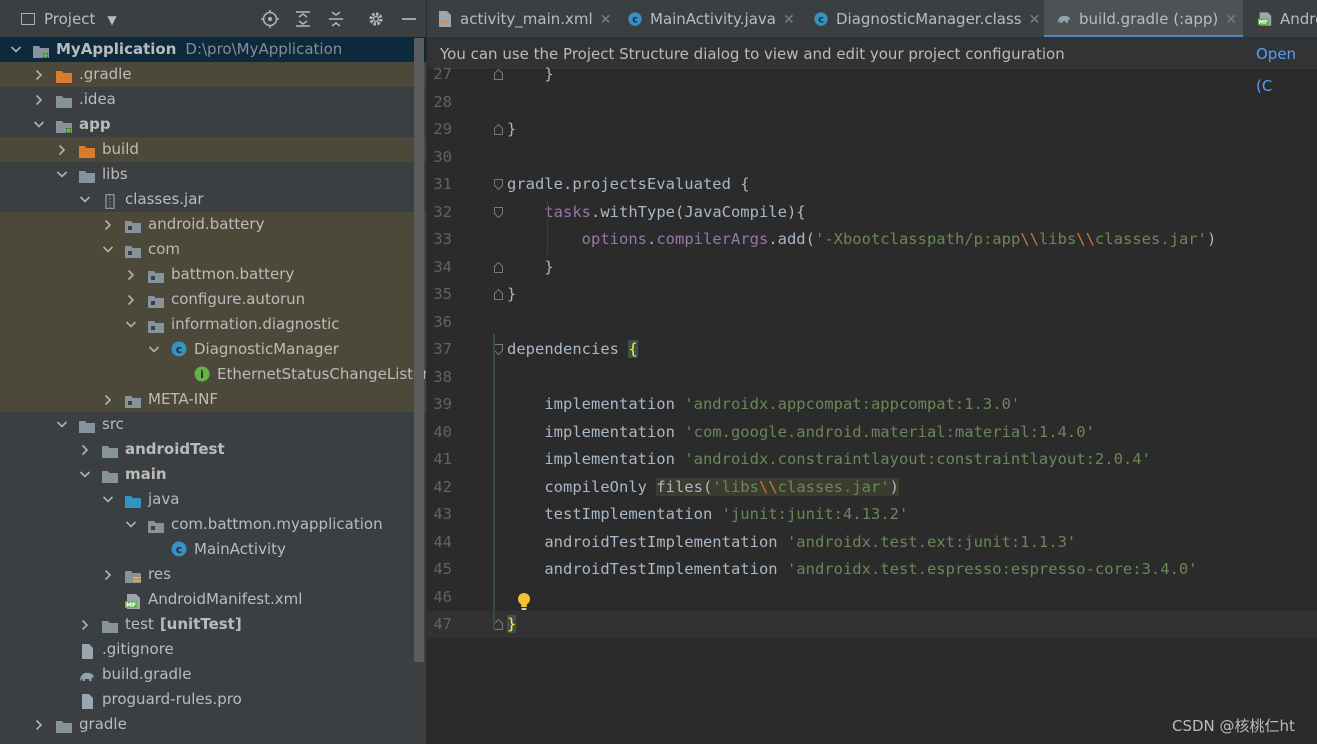 The height and width of the screenshot is (744, 1317). I want to click on tree-node: build.gradle, so click(213, 674).